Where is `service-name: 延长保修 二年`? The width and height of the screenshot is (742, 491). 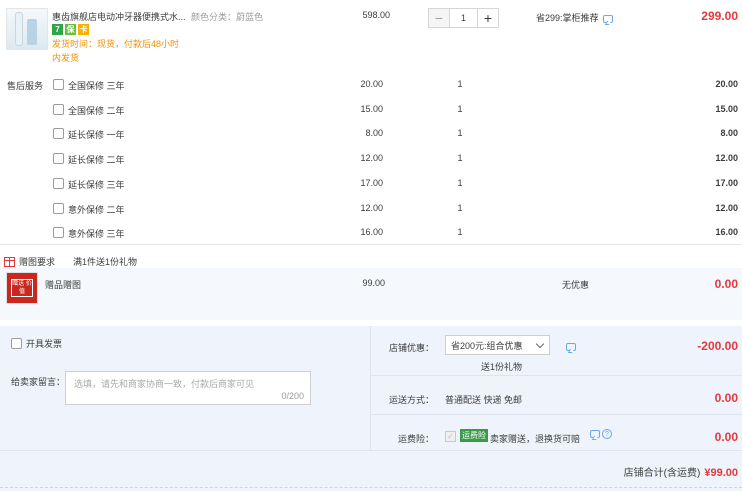 service-name: 延长保修 二年 is located at coordinates (96, 160).